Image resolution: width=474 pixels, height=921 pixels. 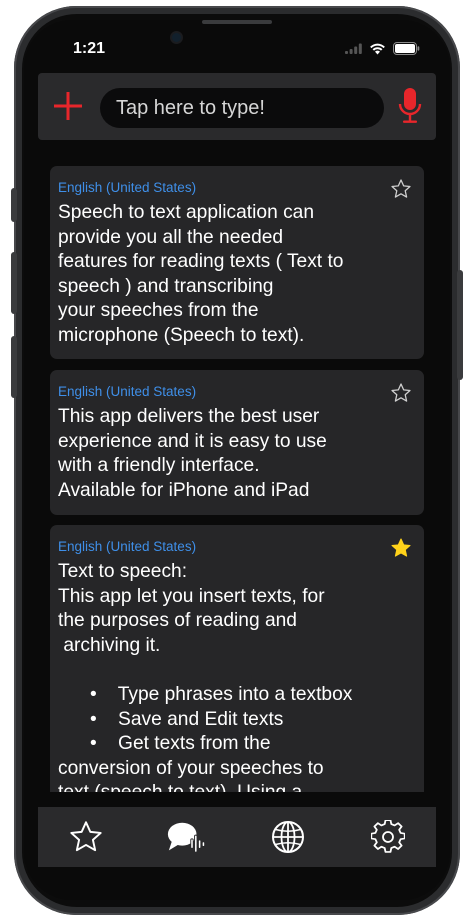 I want to click on tab-languages, so click(x=288, y=837).